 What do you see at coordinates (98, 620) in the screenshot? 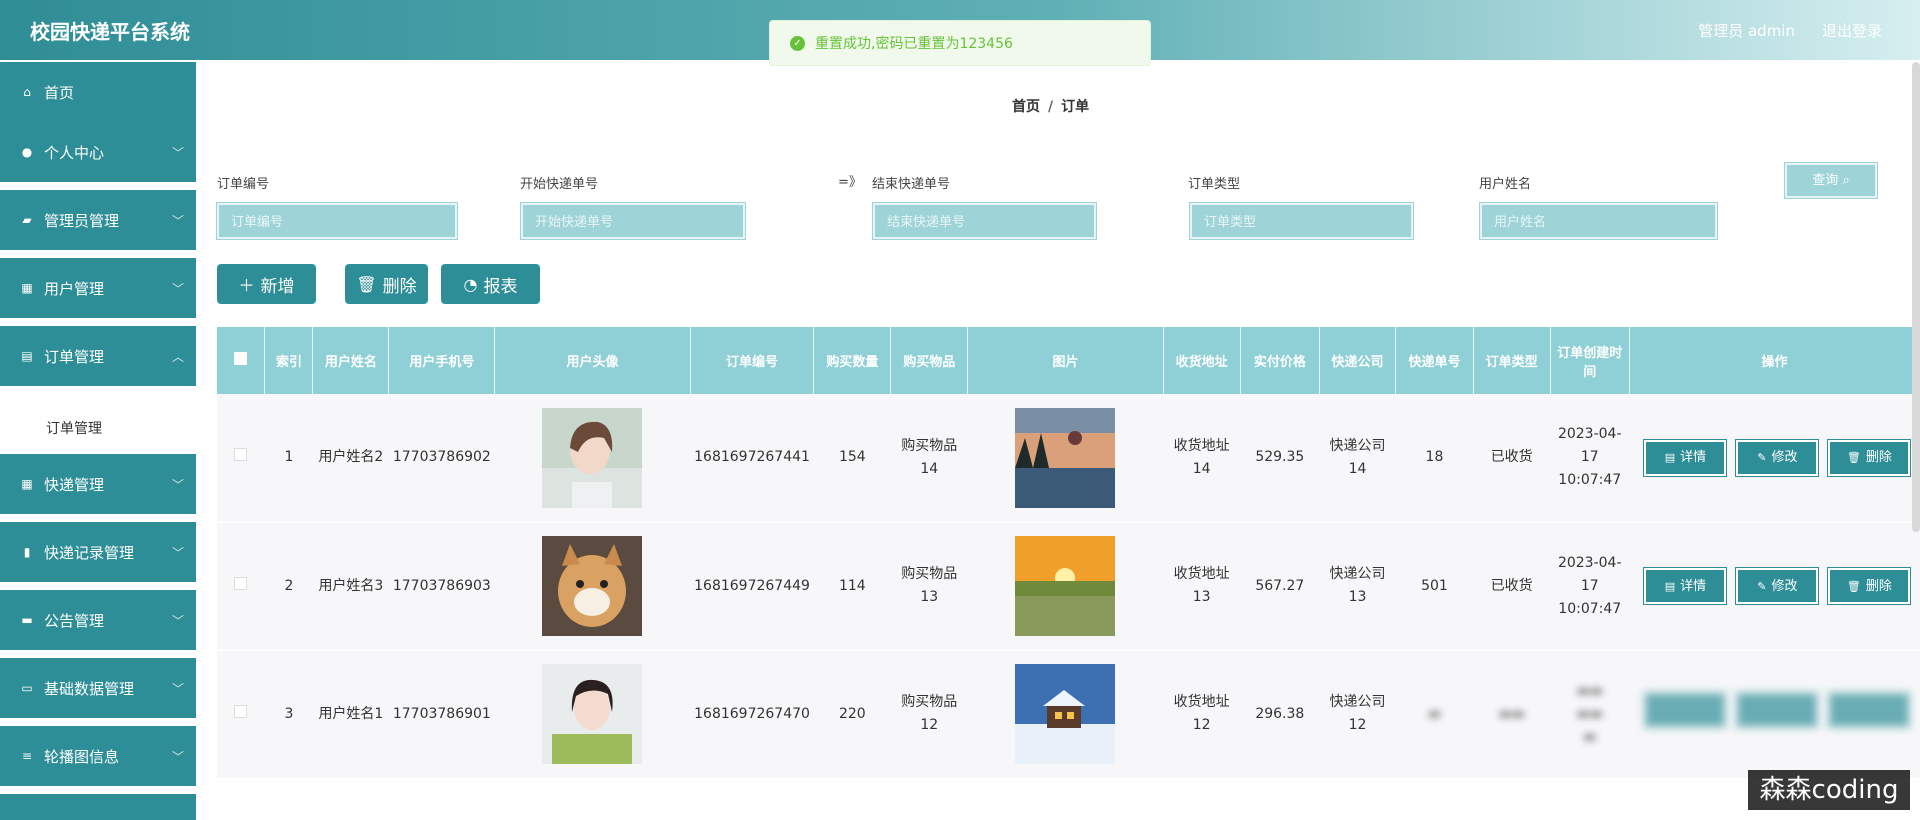
I see `sidebar-item-notices: ▬ 公告管理 ﹀` at bounding box center [98, 620].